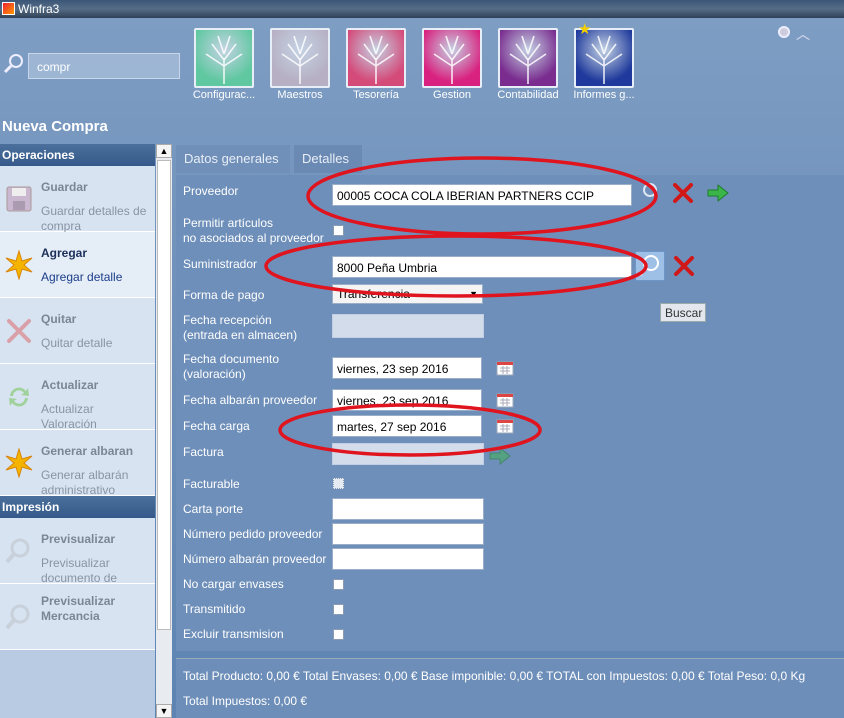 This screenshot has width=844, height=718. I want to click on action-title: Generar albaran, so click(87, 451).